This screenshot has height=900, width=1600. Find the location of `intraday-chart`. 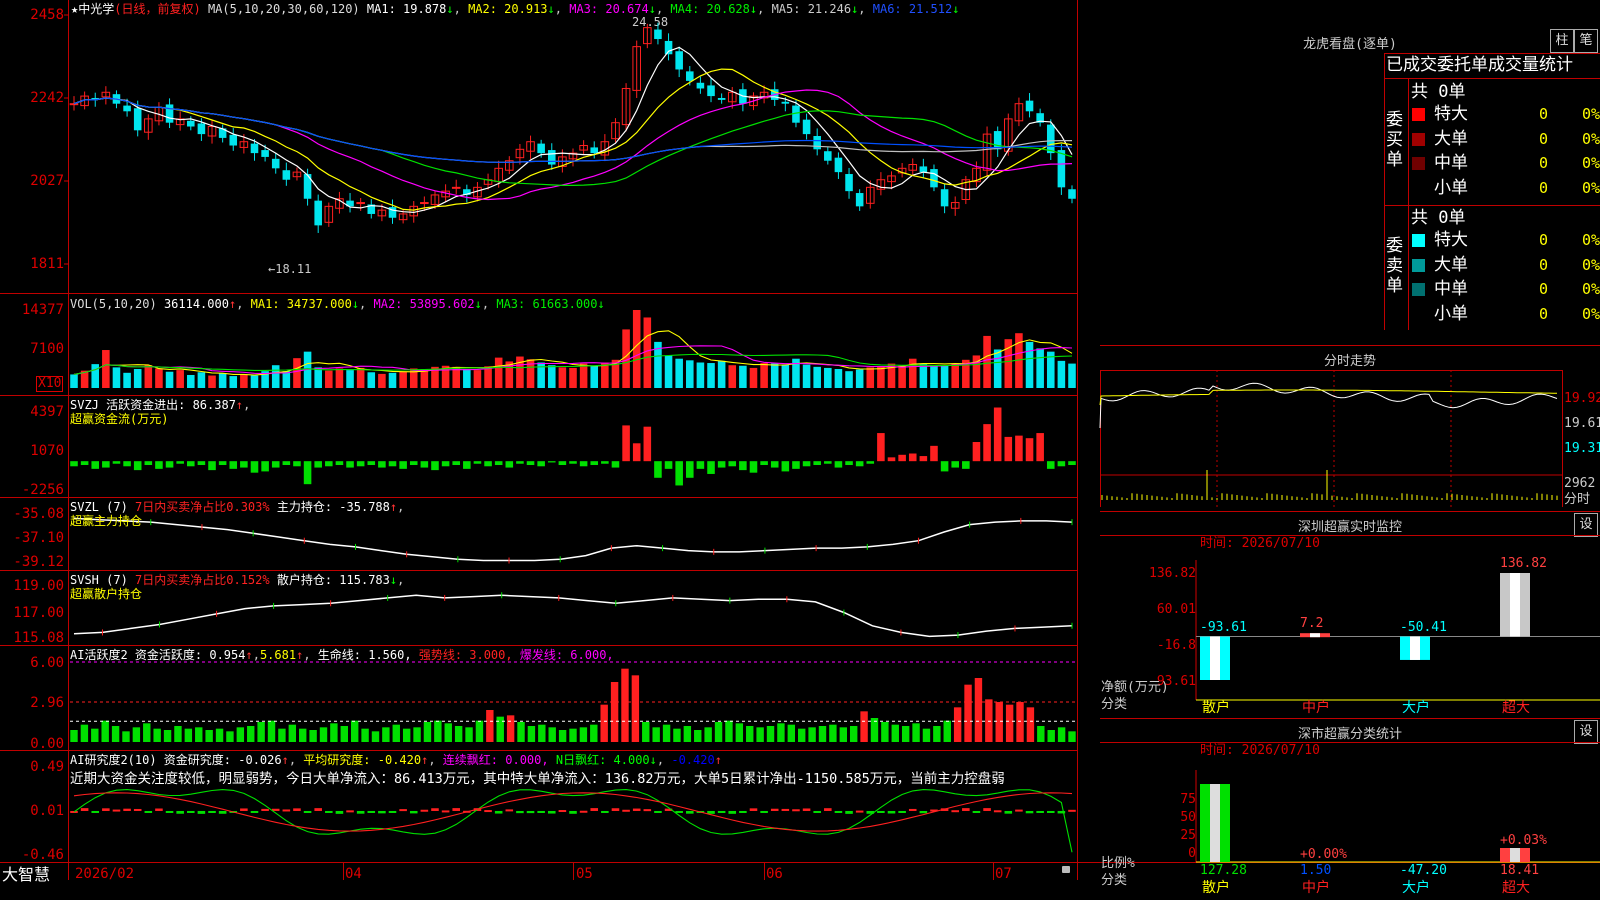

intraday-chart is located at coordinates (1330, 440).